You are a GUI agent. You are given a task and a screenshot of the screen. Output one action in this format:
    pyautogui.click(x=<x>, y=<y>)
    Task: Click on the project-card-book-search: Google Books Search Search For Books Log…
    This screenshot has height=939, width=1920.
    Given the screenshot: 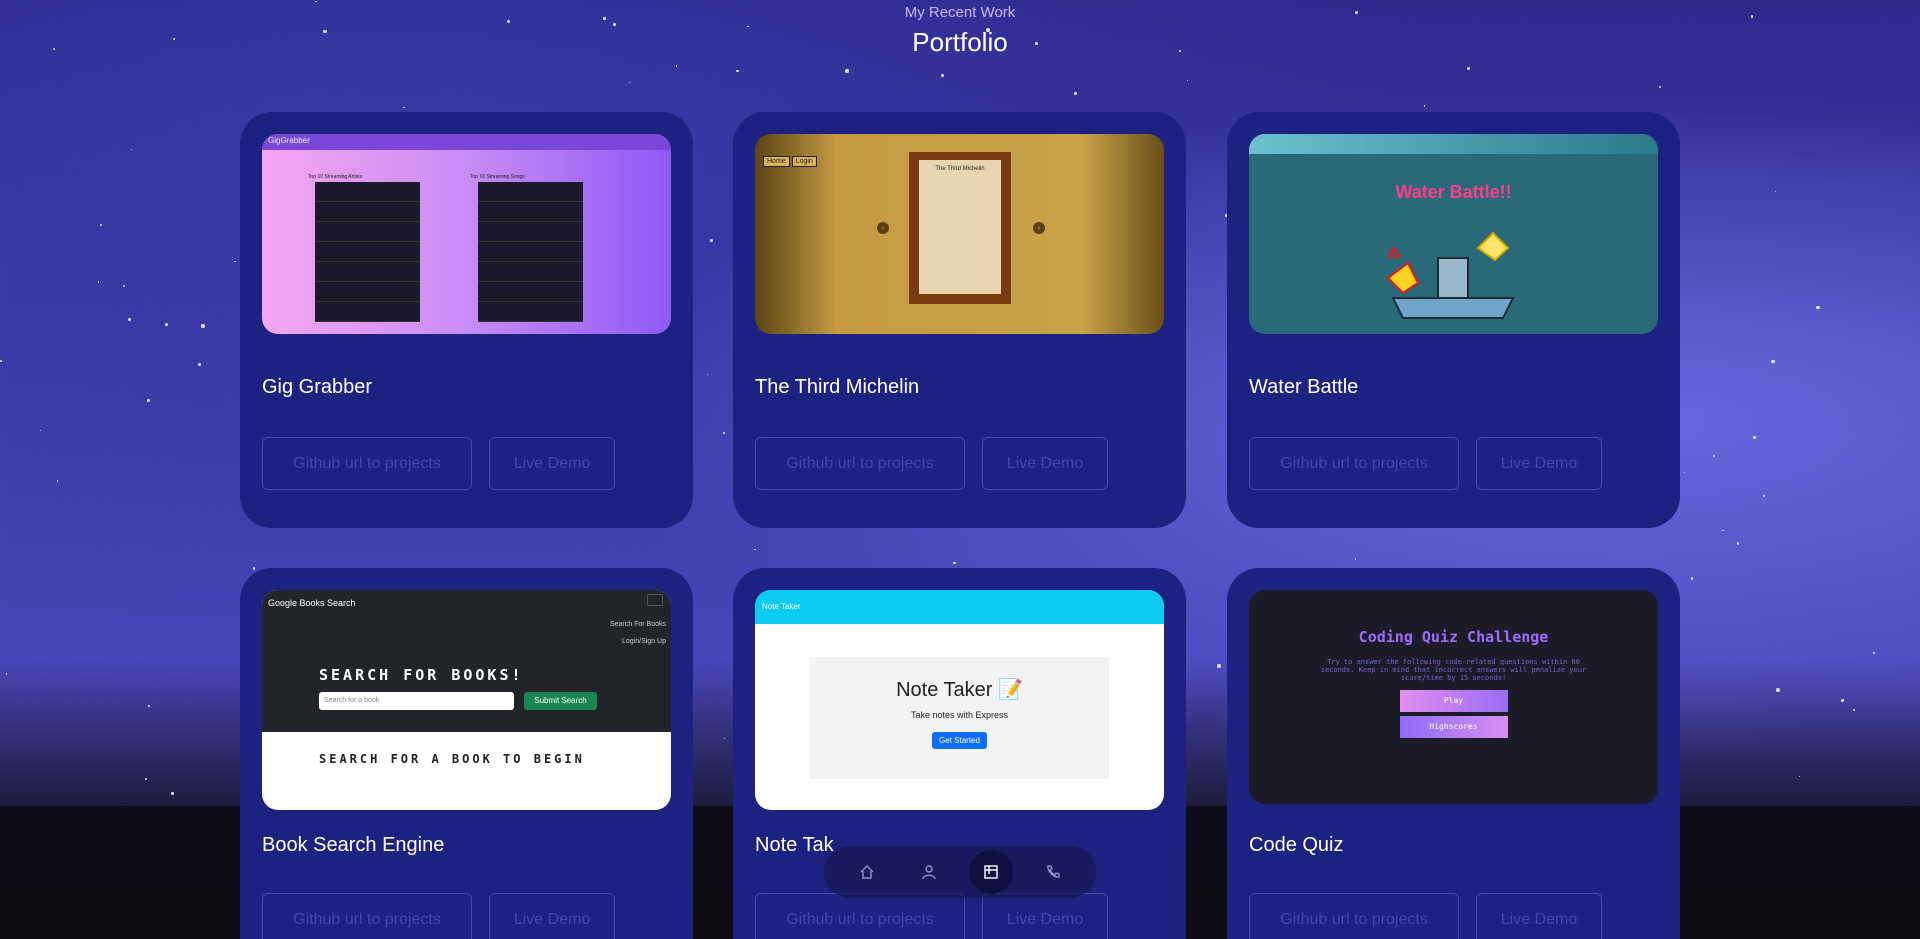 What is the action you would take?
    pyautogui.click(x=466, y=753)
    